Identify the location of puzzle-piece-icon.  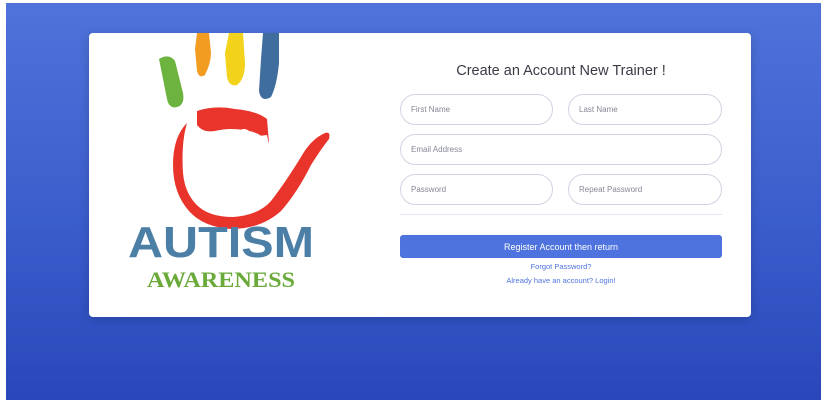
(247, 164).